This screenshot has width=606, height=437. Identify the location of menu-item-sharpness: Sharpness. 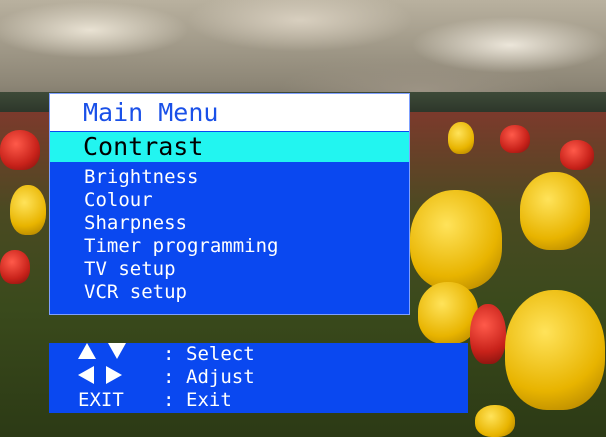
(181, 223).